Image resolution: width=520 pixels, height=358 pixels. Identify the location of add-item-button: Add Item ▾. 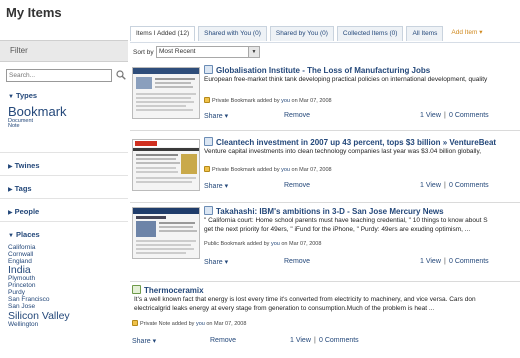
(466, 33).